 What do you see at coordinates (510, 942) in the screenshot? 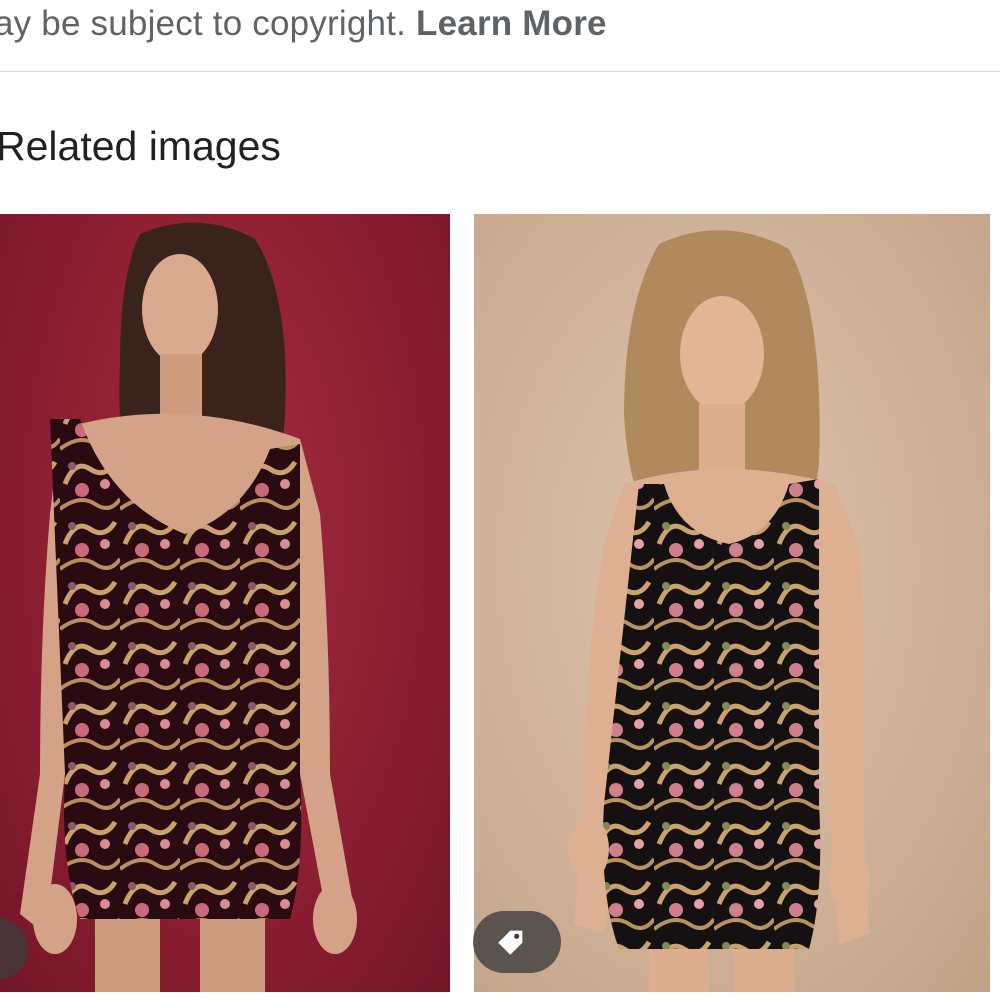
I see `price-tag-icon` at bounding box center [510, 942].